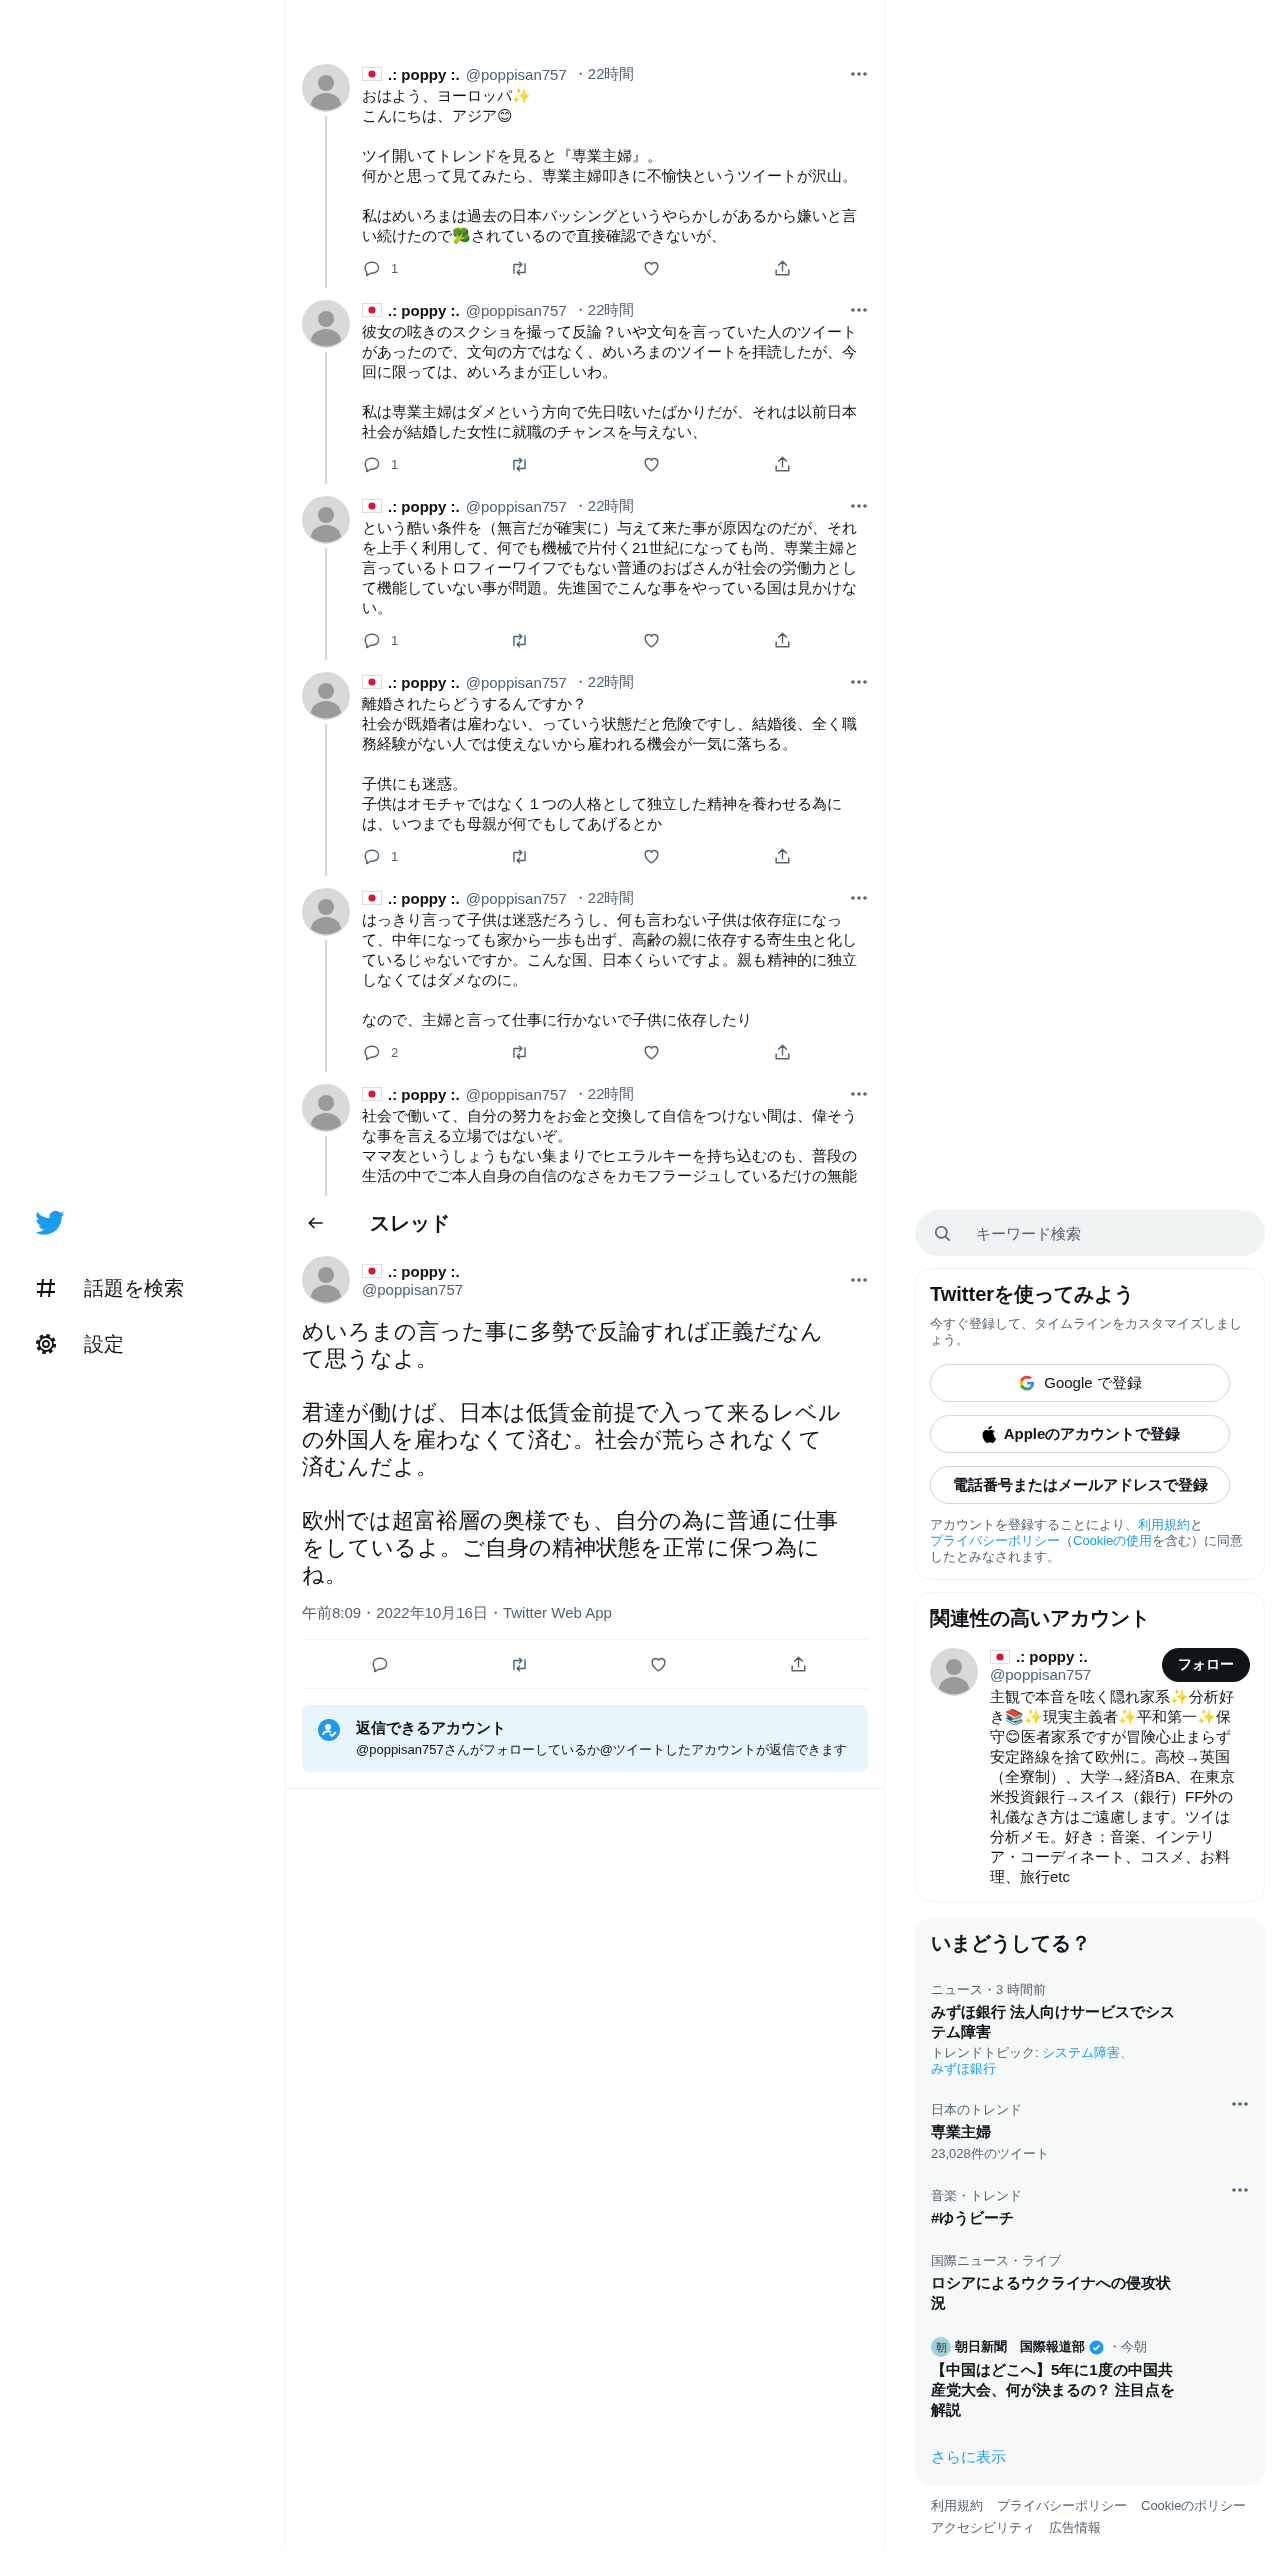 Image resolution: width=1284 pixels, height=2568 pixels. What do you see at coordinates (570, 1547) in the screenshot?
I see `tweet-text: 欧州では超富裕層の奥様でも、自分の為に普通に仕事をしているよ。ご自身の精神状態を正常に保つ為にね。` at bounding box center [570, 1547].